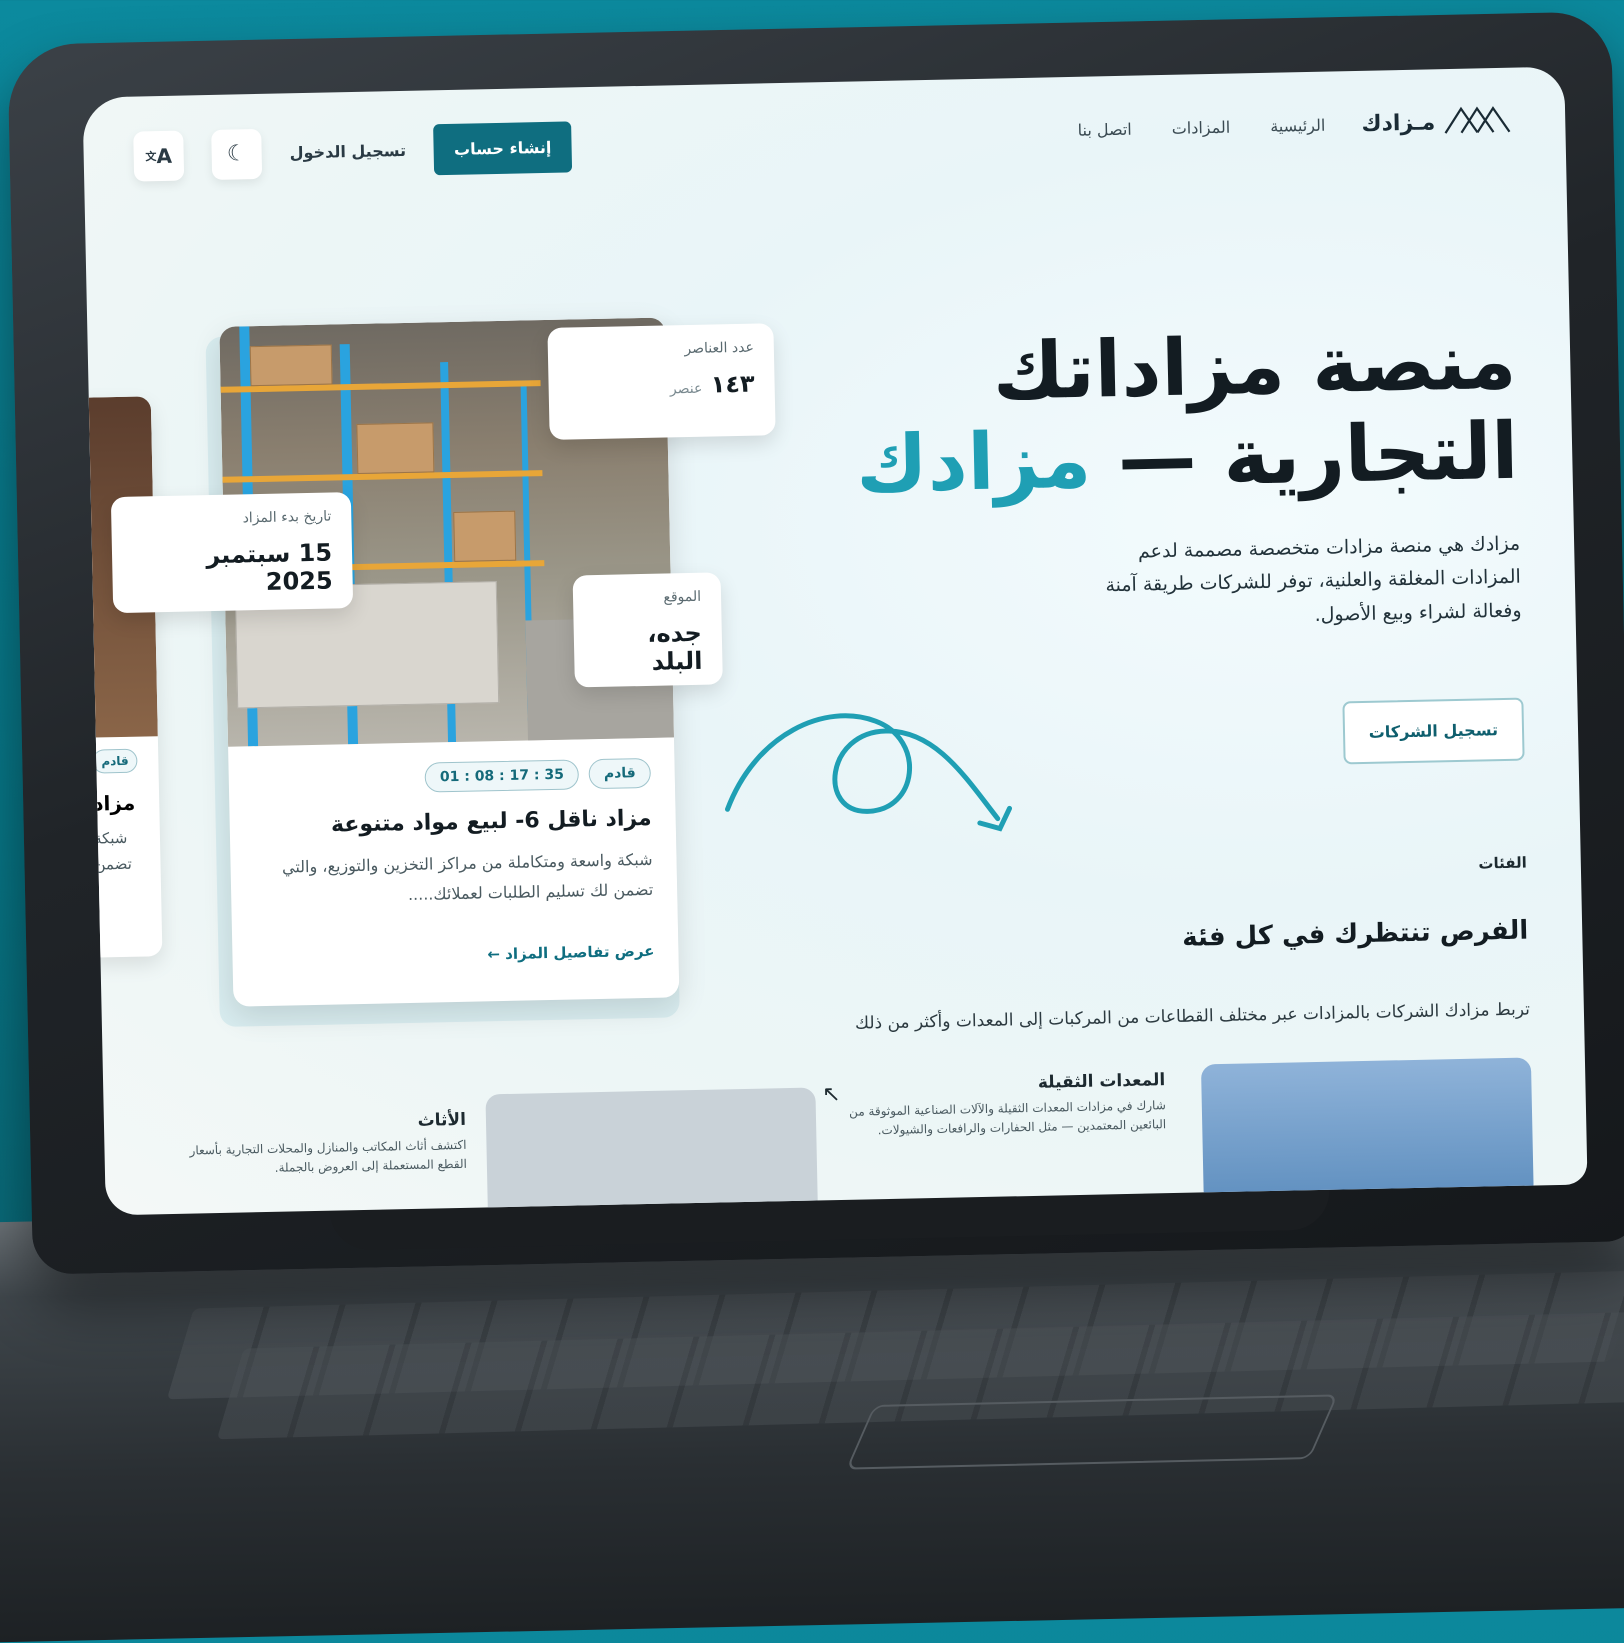 The image size is (1624, 1643). I want to click on items-count-number: ١٤٣, so click(732, 384).